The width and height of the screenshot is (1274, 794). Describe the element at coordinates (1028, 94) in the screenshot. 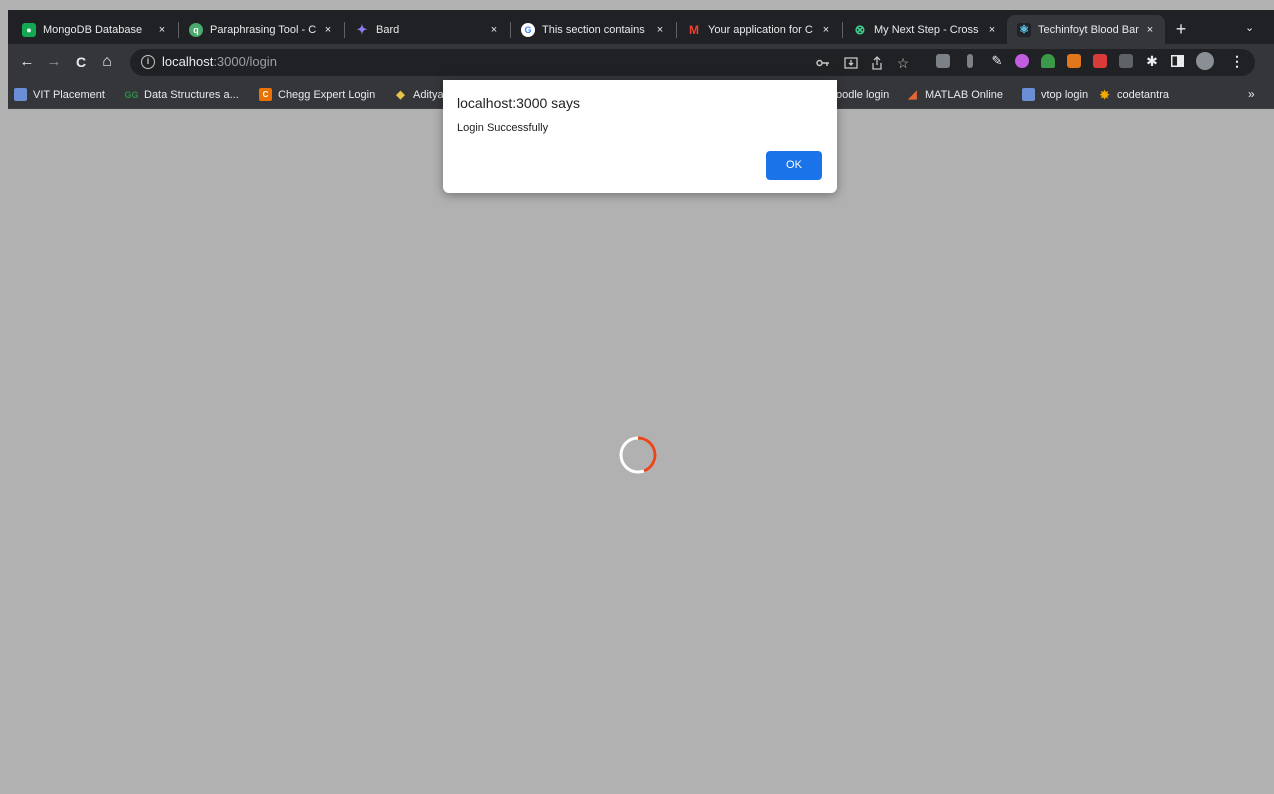

I see `vtop-icon` at that location.